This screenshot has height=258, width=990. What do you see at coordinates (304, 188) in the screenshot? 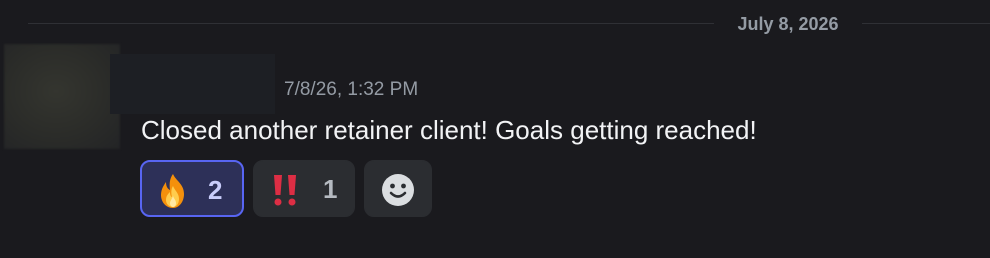
I see `reaction-double-exclamation-button: 1` at bounding box center [304, 188].